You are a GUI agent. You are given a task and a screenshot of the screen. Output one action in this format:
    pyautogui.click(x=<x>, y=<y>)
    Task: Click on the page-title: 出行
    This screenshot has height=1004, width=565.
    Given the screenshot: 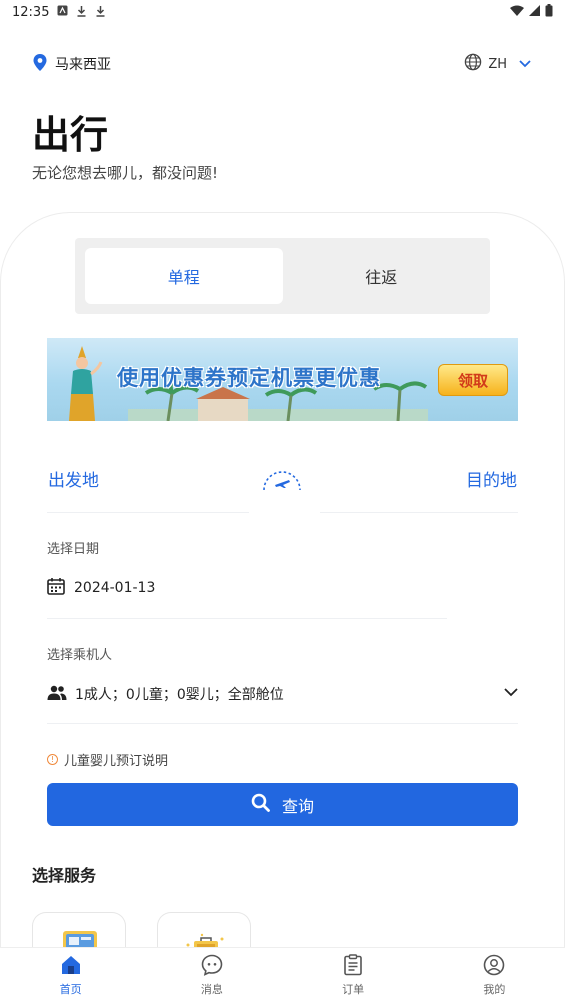 What is the action you would take?
    pyautogui.click(x=70, y=135)
    